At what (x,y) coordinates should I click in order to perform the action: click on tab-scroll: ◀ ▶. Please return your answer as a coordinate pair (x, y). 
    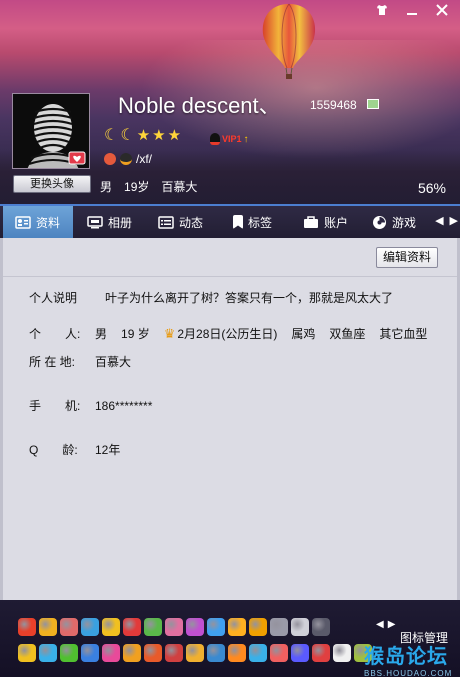
    Looking at the image, I should click on (446, 220).